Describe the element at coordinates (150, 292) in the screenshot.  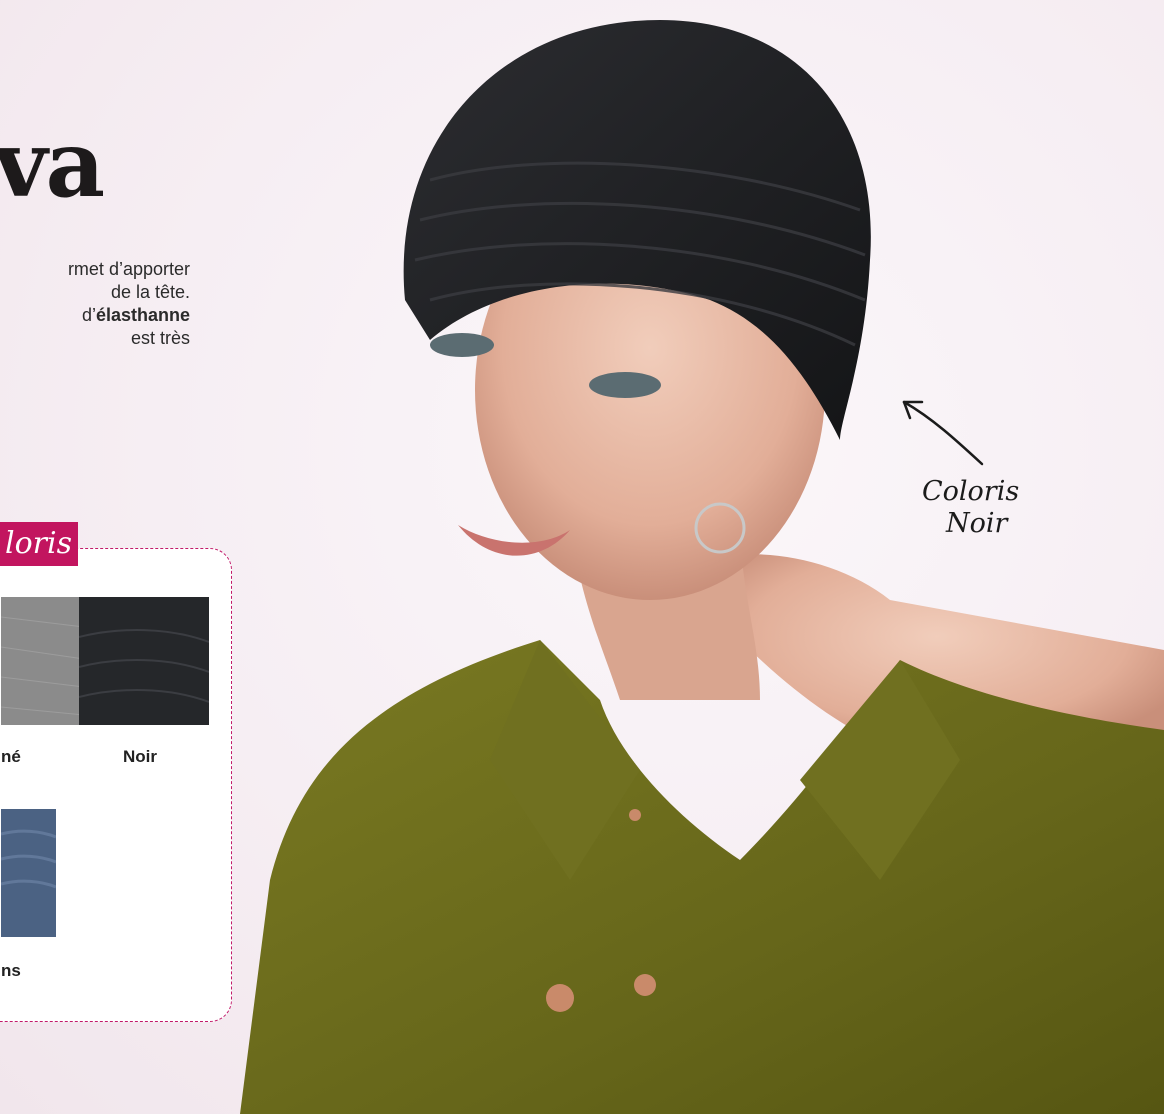
I see `description-line: de la tête.` at that location.